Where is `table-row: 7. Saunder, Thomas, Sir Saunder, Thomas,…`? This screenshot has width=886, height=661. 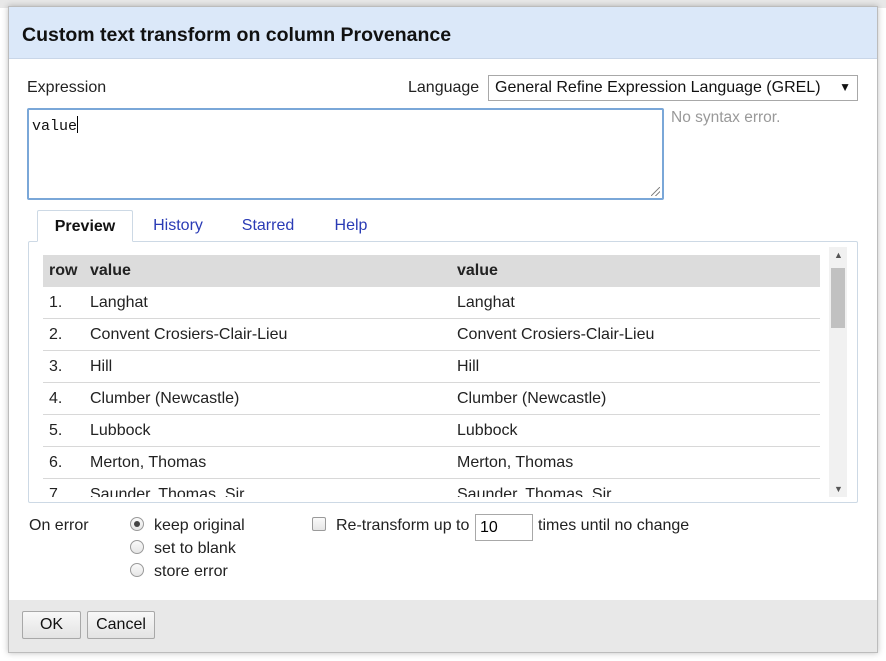 table-row: 7. Saunder, Thomas, Sir Saunder, Thomas,… is located at coordinates (431, 488).